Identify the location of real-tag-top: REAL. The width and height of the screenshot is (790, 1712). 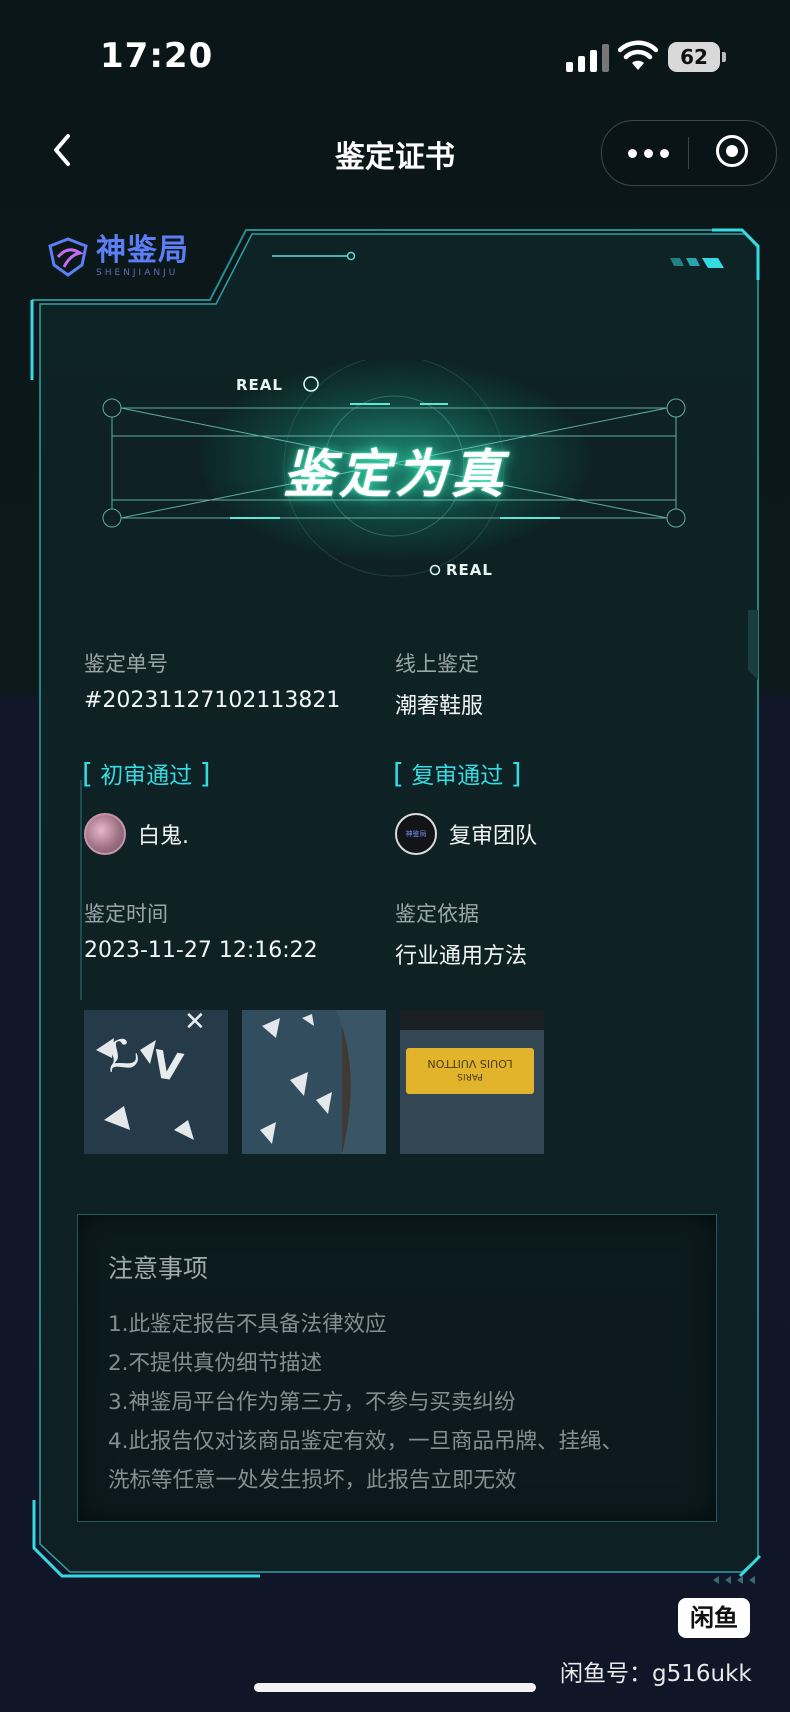
(259, 385).